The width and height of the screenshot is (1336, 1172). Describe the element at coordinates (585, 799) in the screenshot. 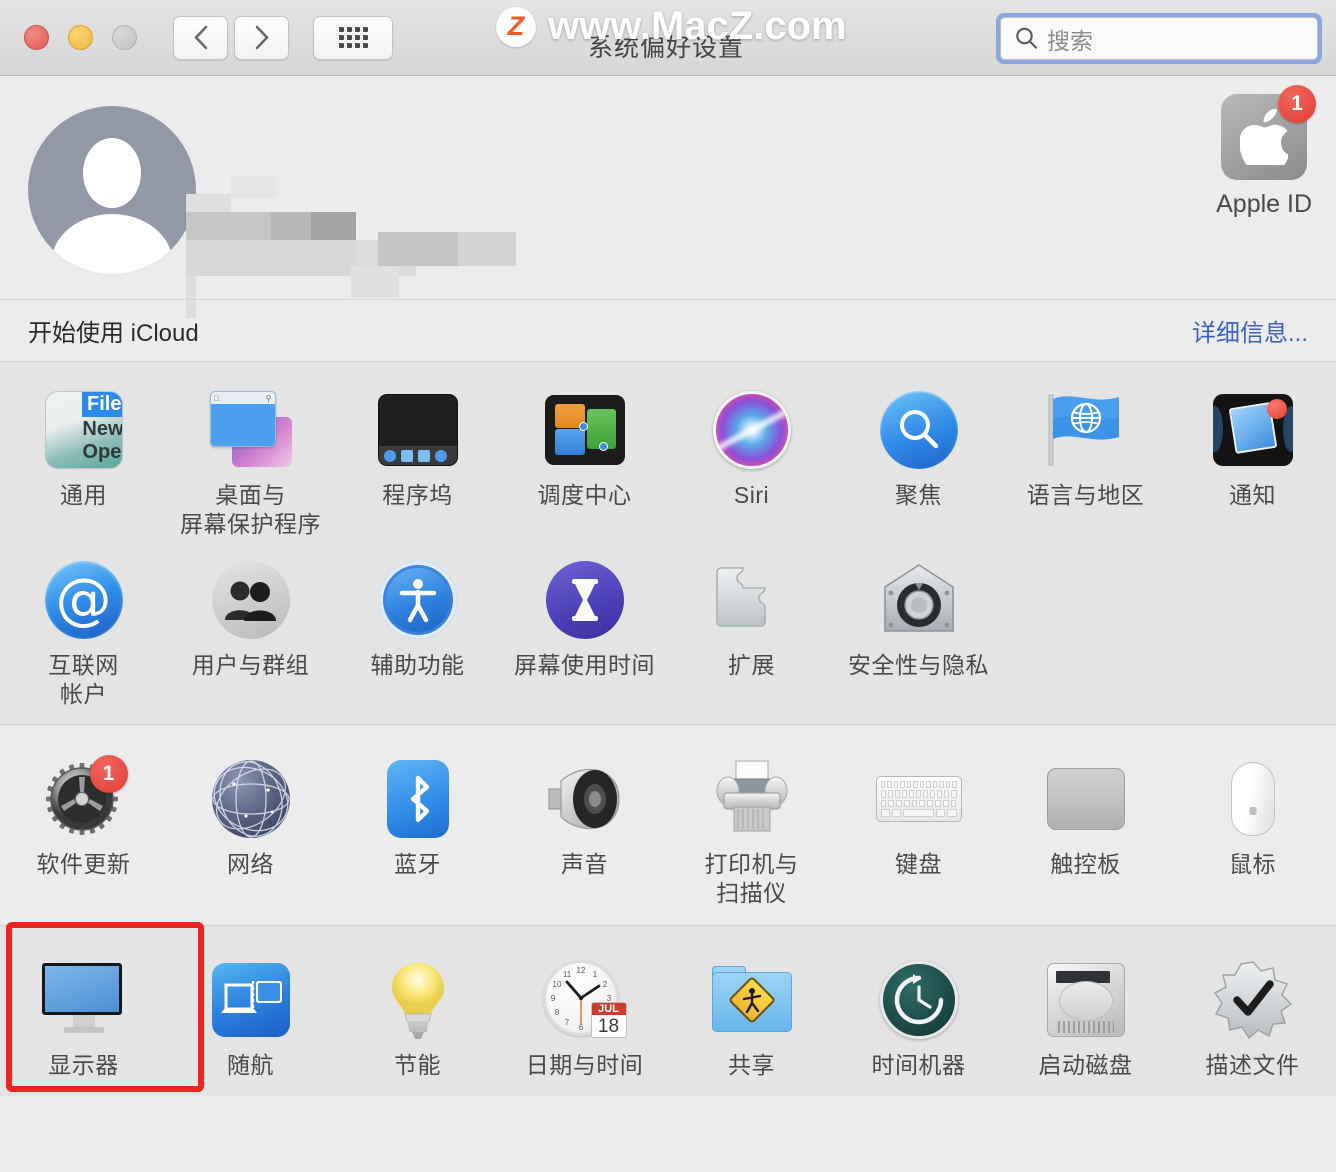

I see `sound-icon` at that location.